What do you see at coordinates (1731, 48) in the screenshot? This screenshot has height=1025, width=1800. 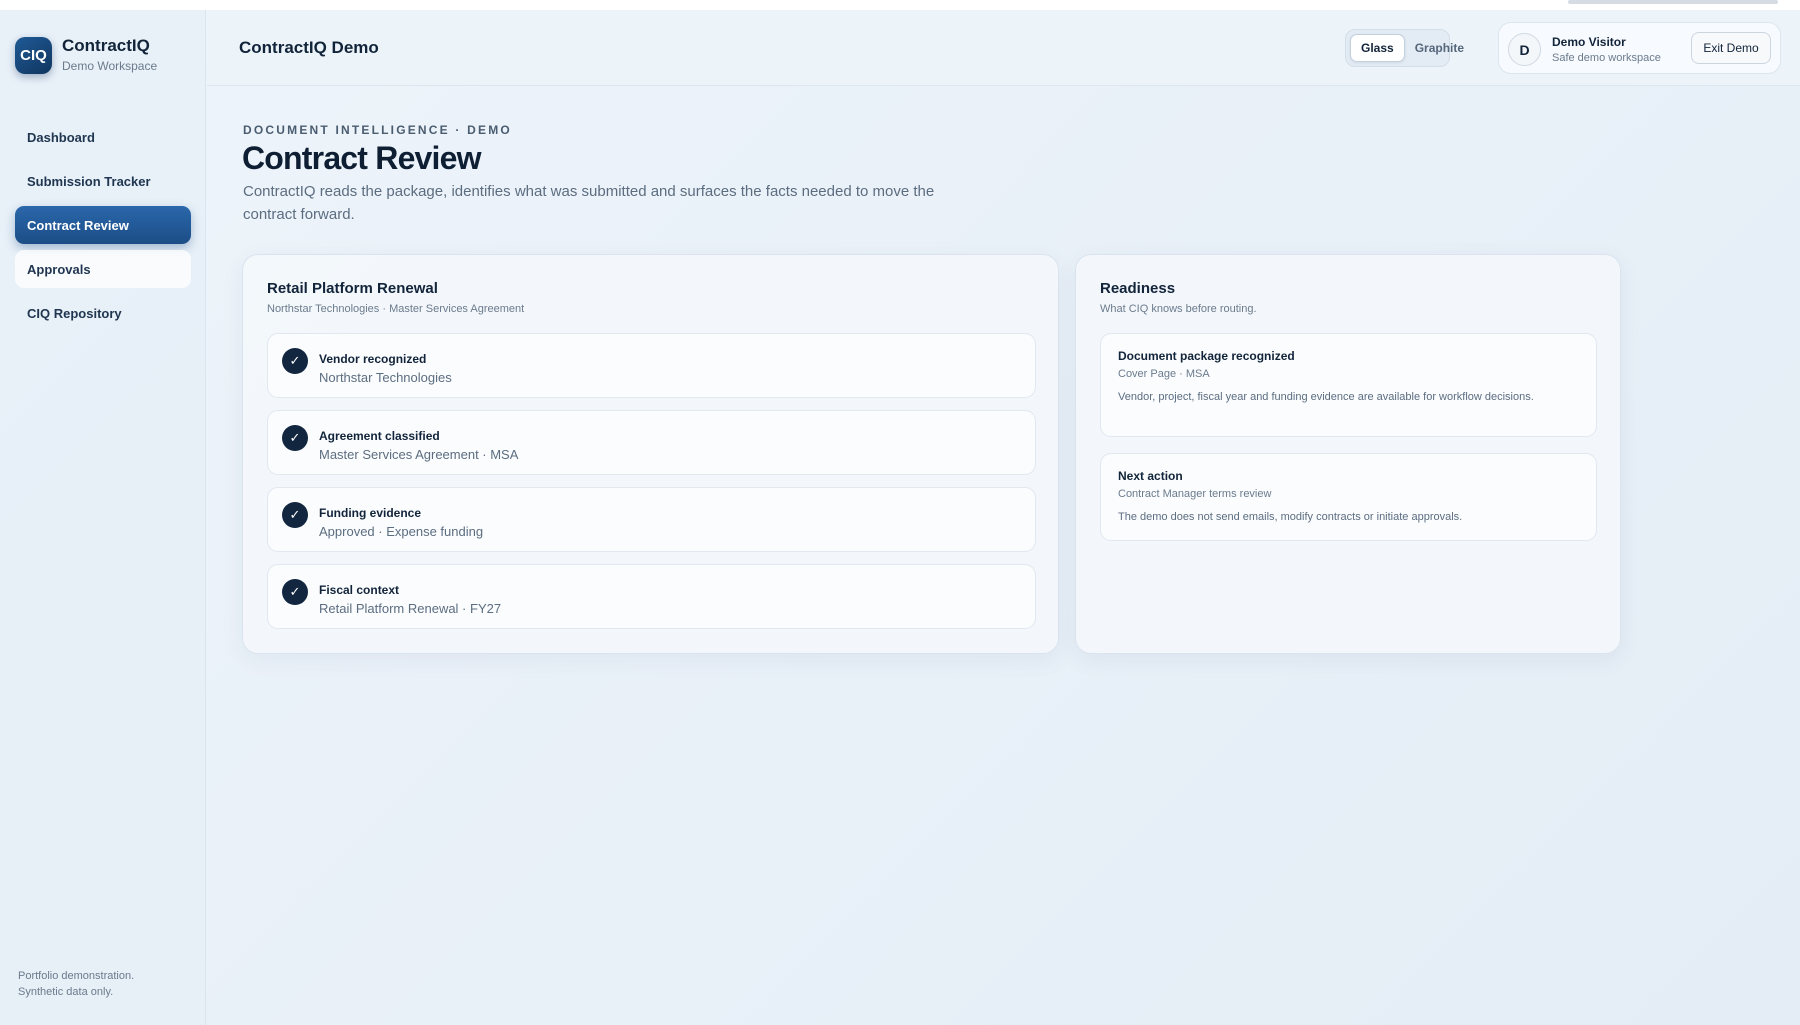 I see `exit-demo-button: Exit Demo` at bounding box center [1731, 48].